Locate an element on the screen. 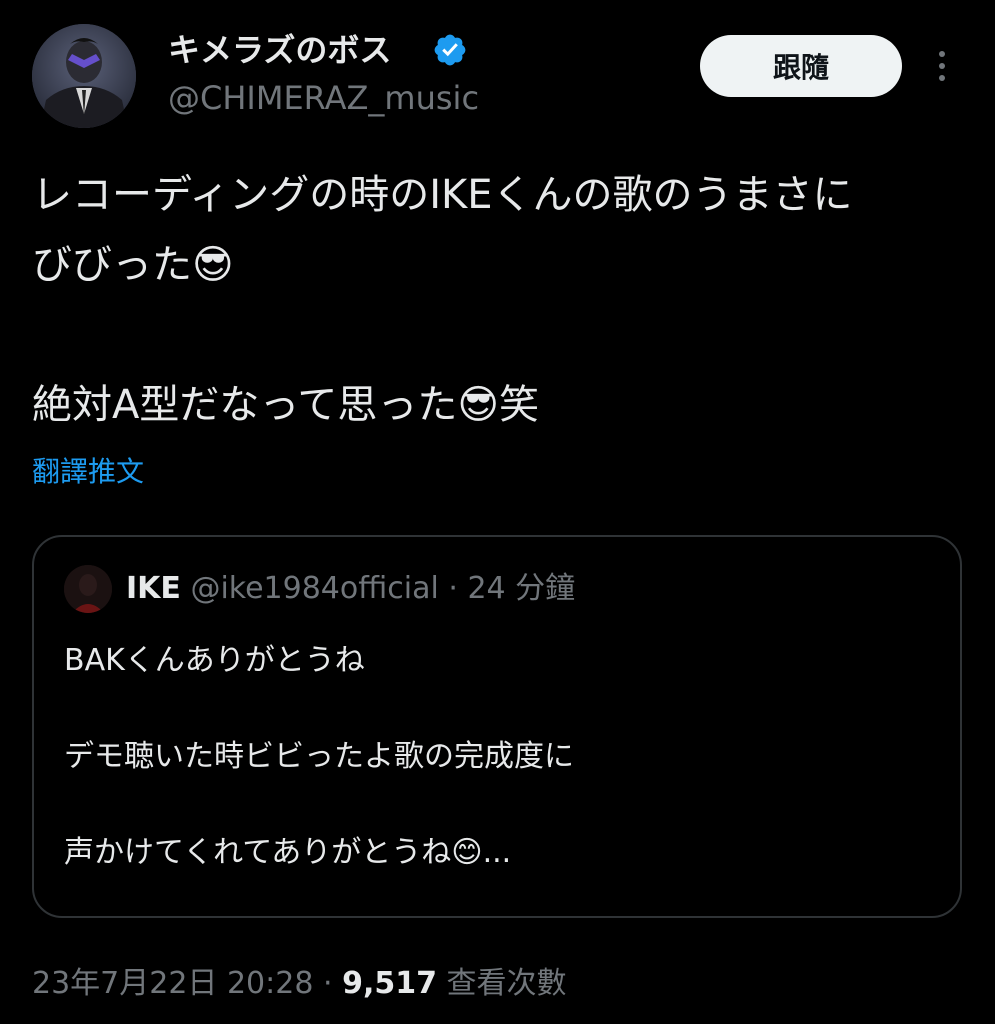  tweet-meta: 23年7月22日 20:28 · 9,517 查看次數 is located at coordinates (299, 984).